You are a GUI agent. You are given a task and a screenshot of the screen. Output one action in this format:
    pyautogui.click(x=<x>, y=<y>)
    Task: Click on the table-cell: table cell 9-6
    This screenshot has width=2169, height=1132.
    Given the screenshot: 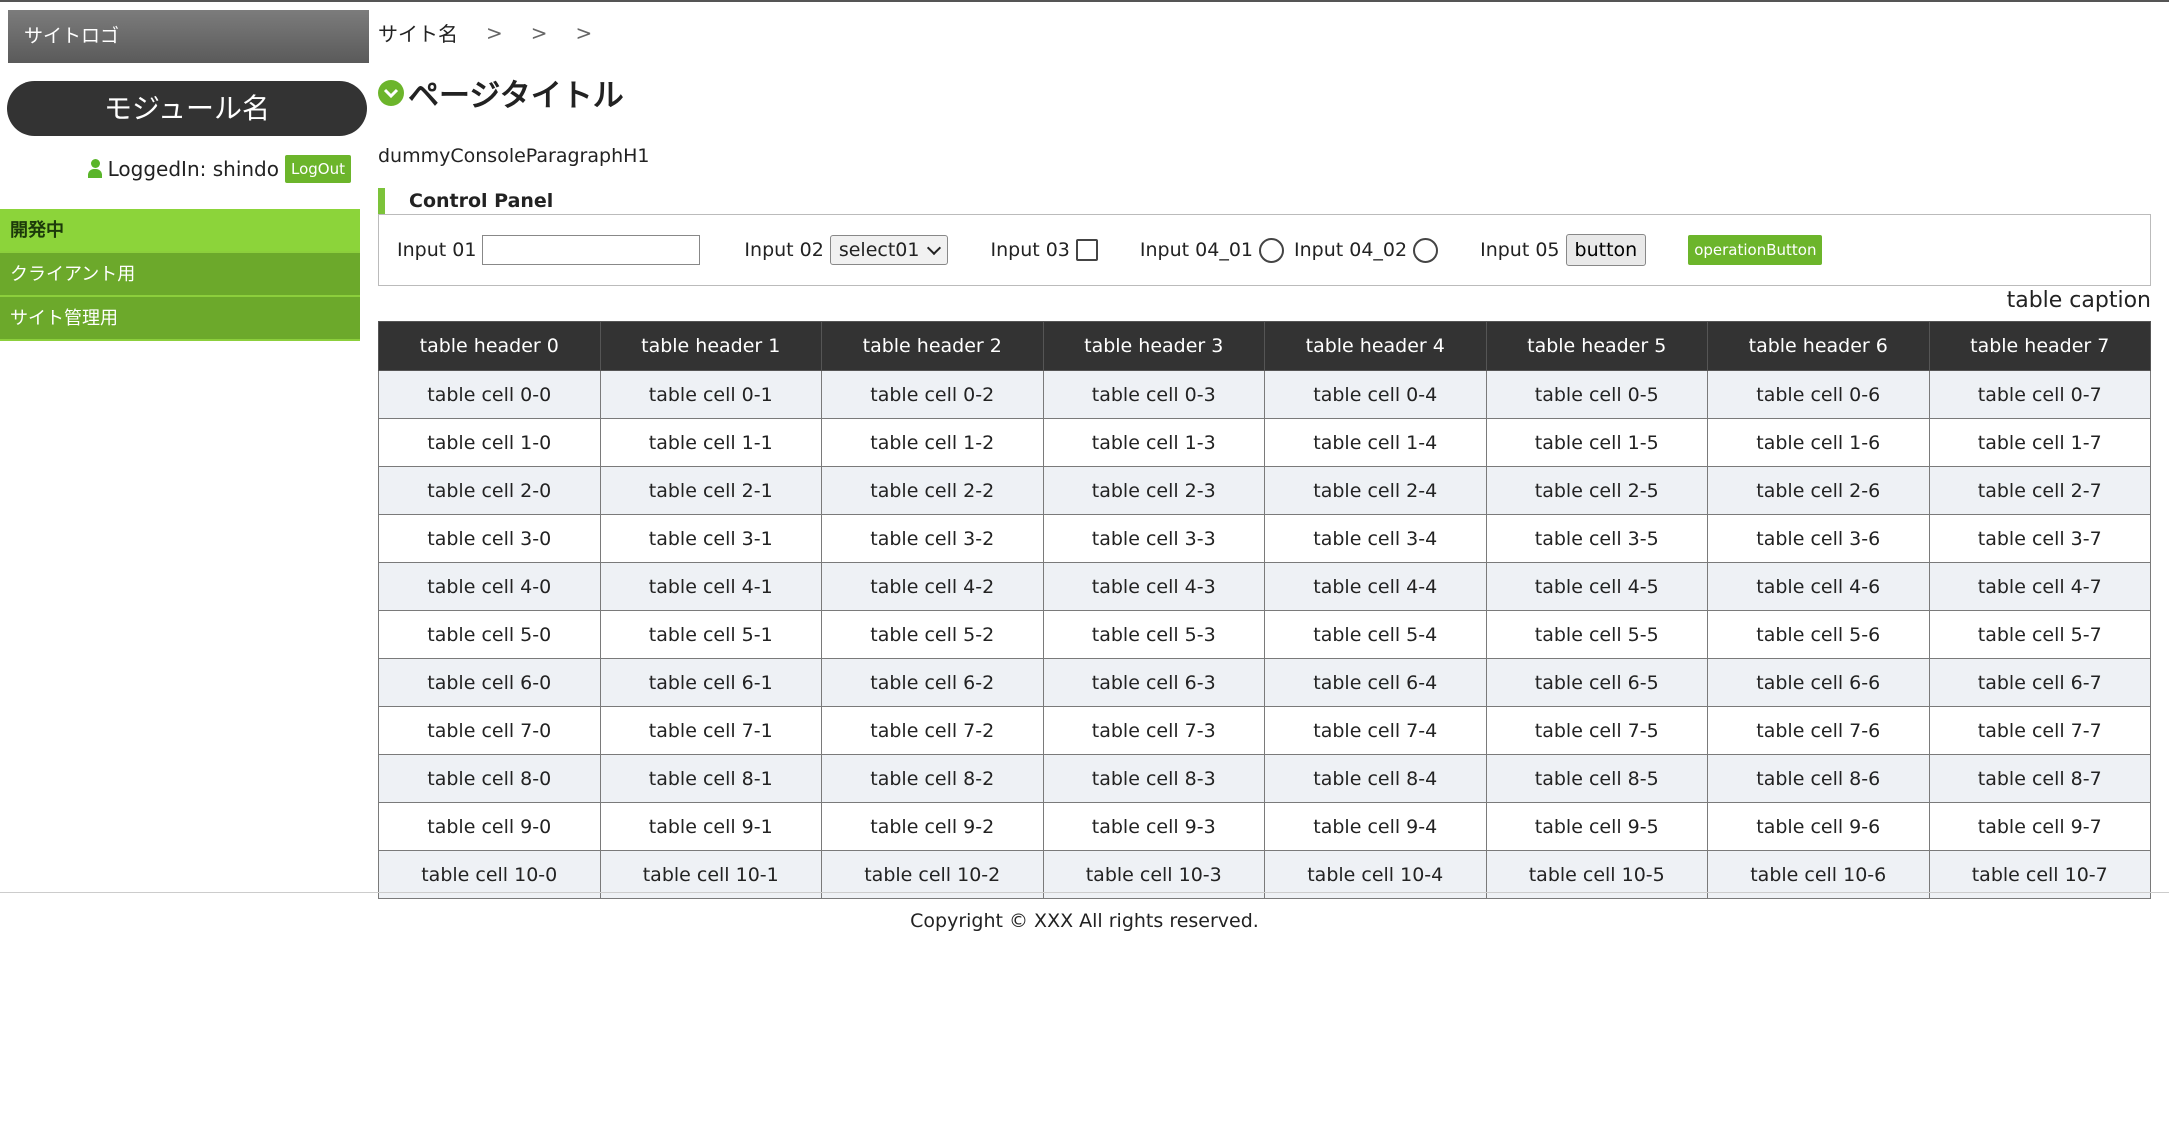 What is the action you would take?
    pyautogui.click(x=1818, y=826)
    